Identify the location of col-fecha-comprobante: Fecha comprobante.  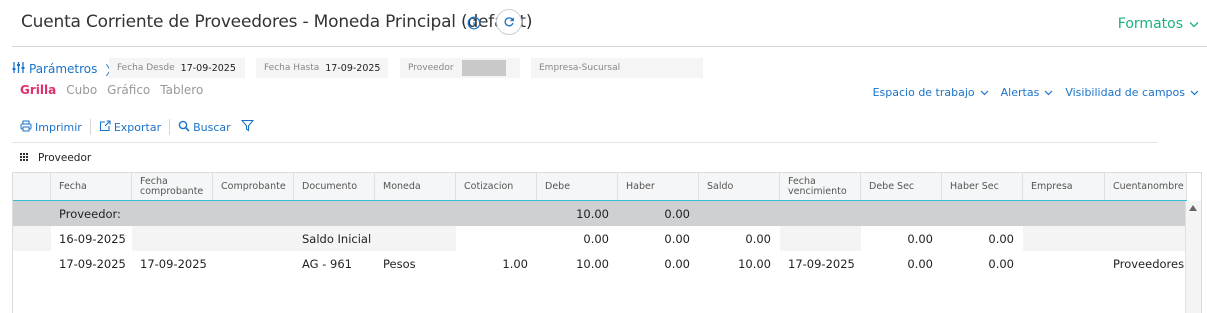
(172, 186).